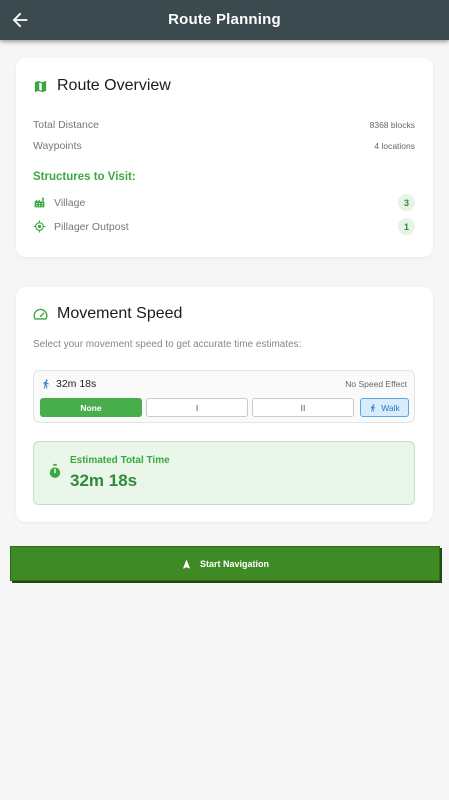  I want to click on estimated-time-label: Estimated Total Time, so click(120, 460).